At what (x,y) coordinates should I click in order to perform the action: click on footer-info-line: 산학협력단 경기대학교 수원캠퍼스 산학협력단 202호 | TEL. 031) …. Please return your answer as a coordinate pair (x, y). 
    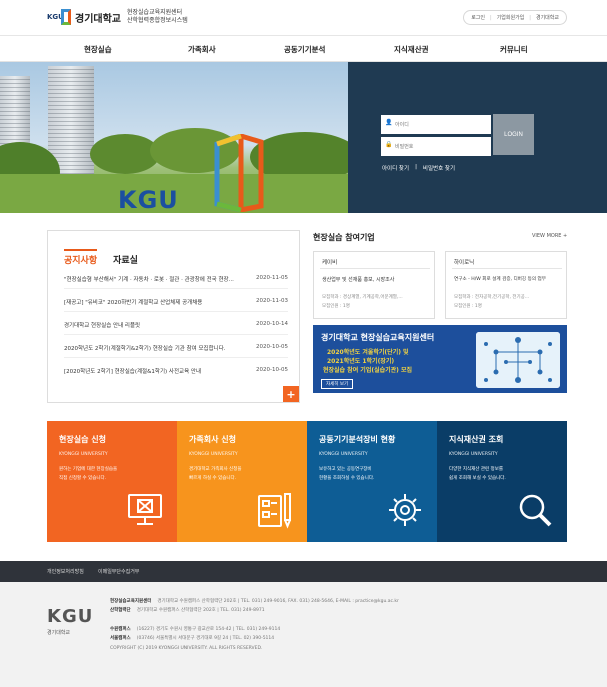
    Looking at the image, I should click on (187, 610).